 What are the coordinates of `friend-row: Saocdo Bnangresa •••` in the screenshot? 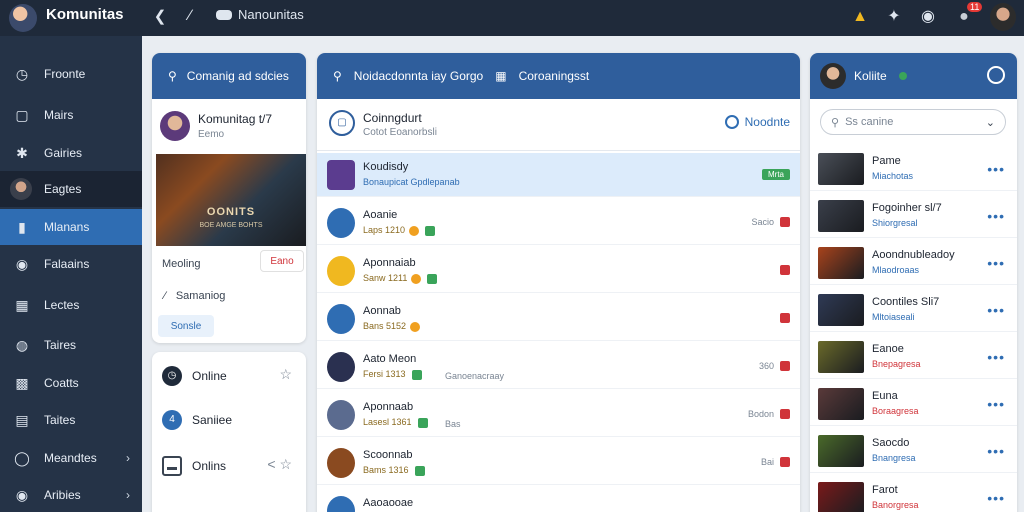 It's located at (913, 451).